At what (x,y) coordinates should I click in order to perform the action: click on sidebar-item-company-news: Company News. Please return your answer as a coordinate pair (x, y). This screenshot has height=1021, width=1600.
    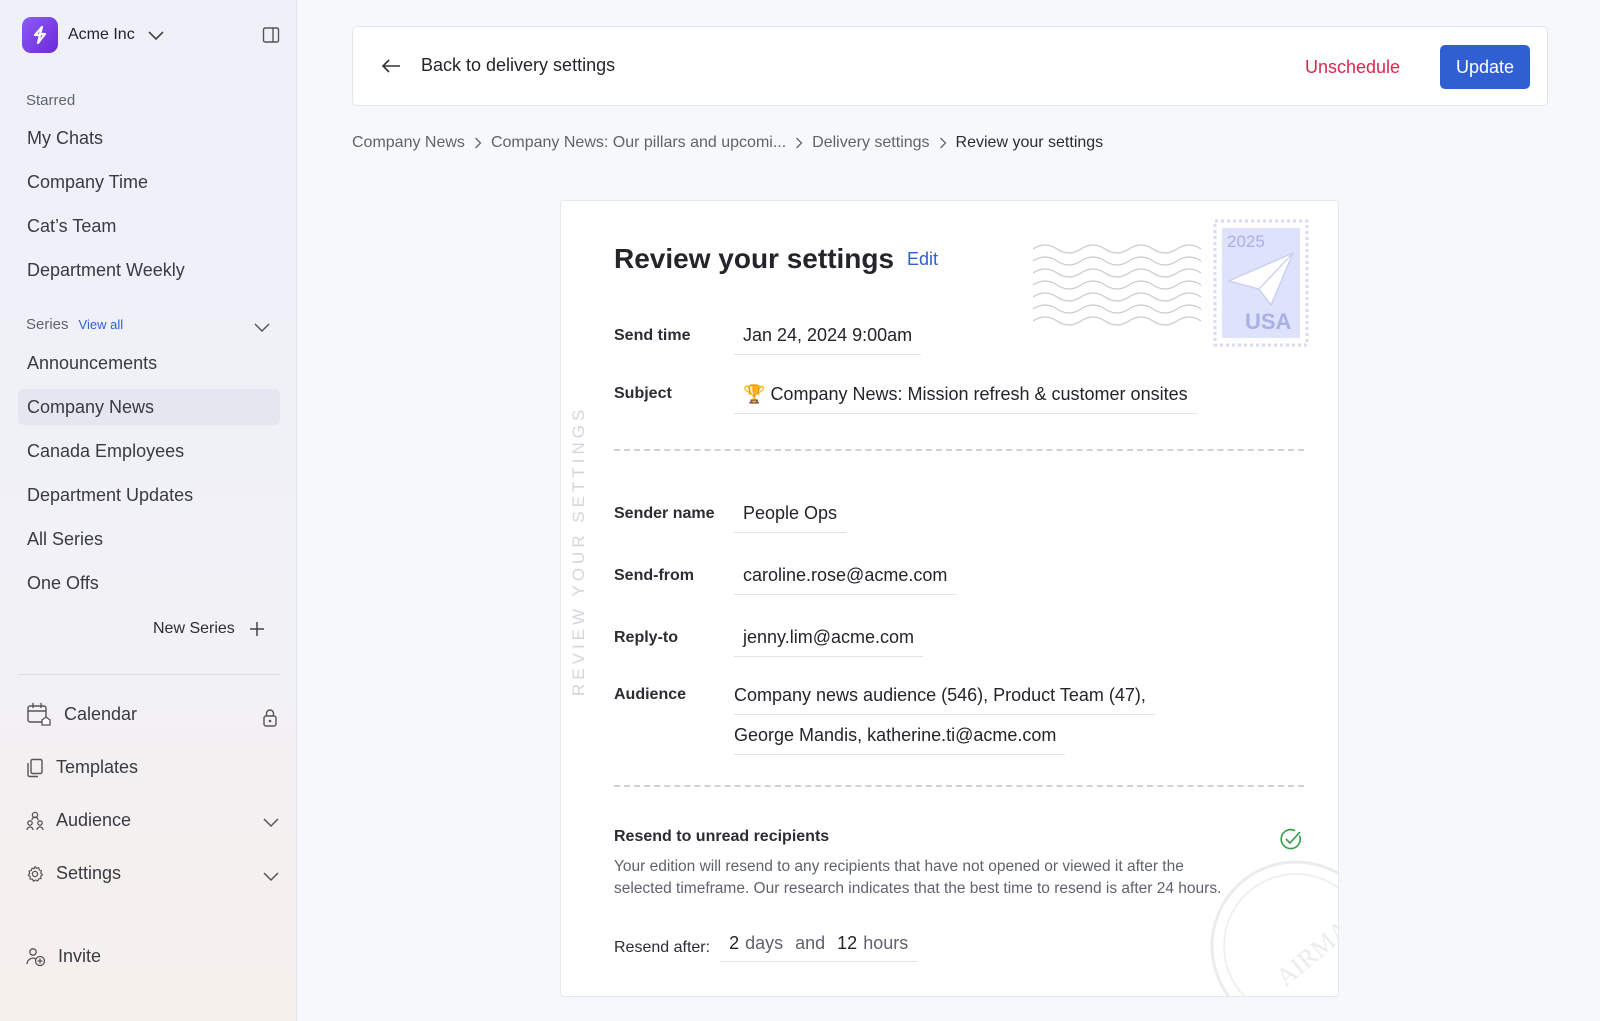
    Looking at the image, I should click on (149, 407).